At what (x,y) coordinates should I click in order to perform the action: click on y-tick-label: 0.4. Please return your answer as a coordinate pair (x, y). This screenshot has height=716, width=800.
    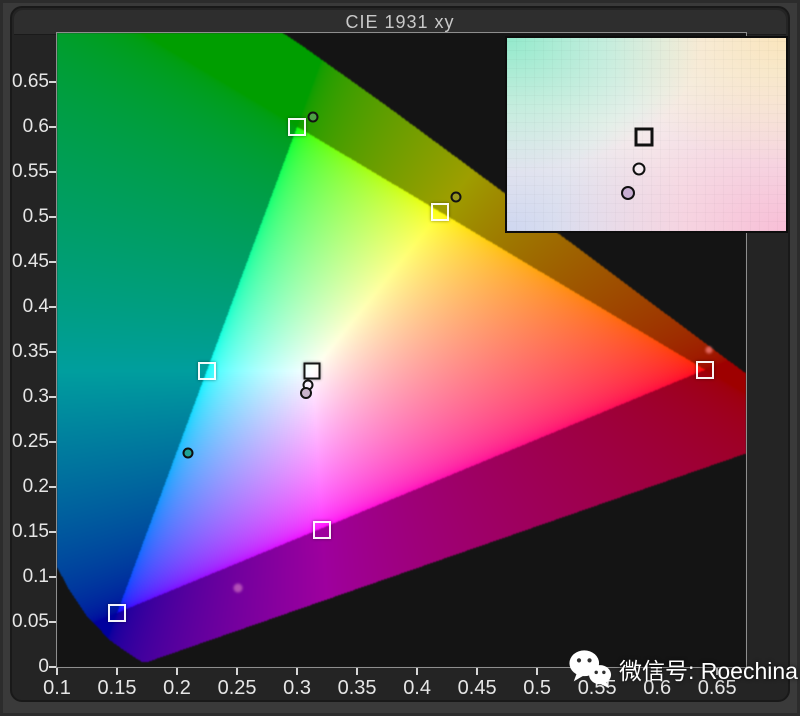
    Looking at the image, I should click on (35, 306).